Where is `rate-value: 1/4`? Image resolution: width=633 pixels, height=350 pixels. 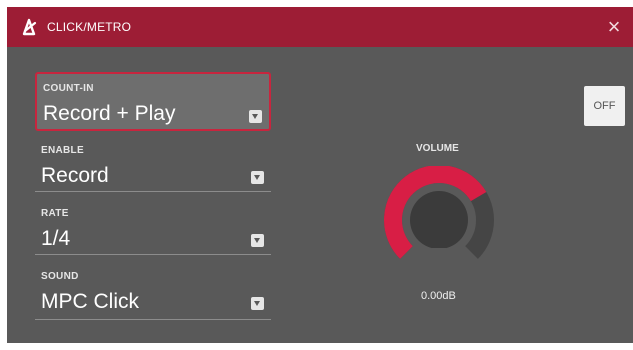
rate-value: 1/4 is located at coordinates (56, 238).